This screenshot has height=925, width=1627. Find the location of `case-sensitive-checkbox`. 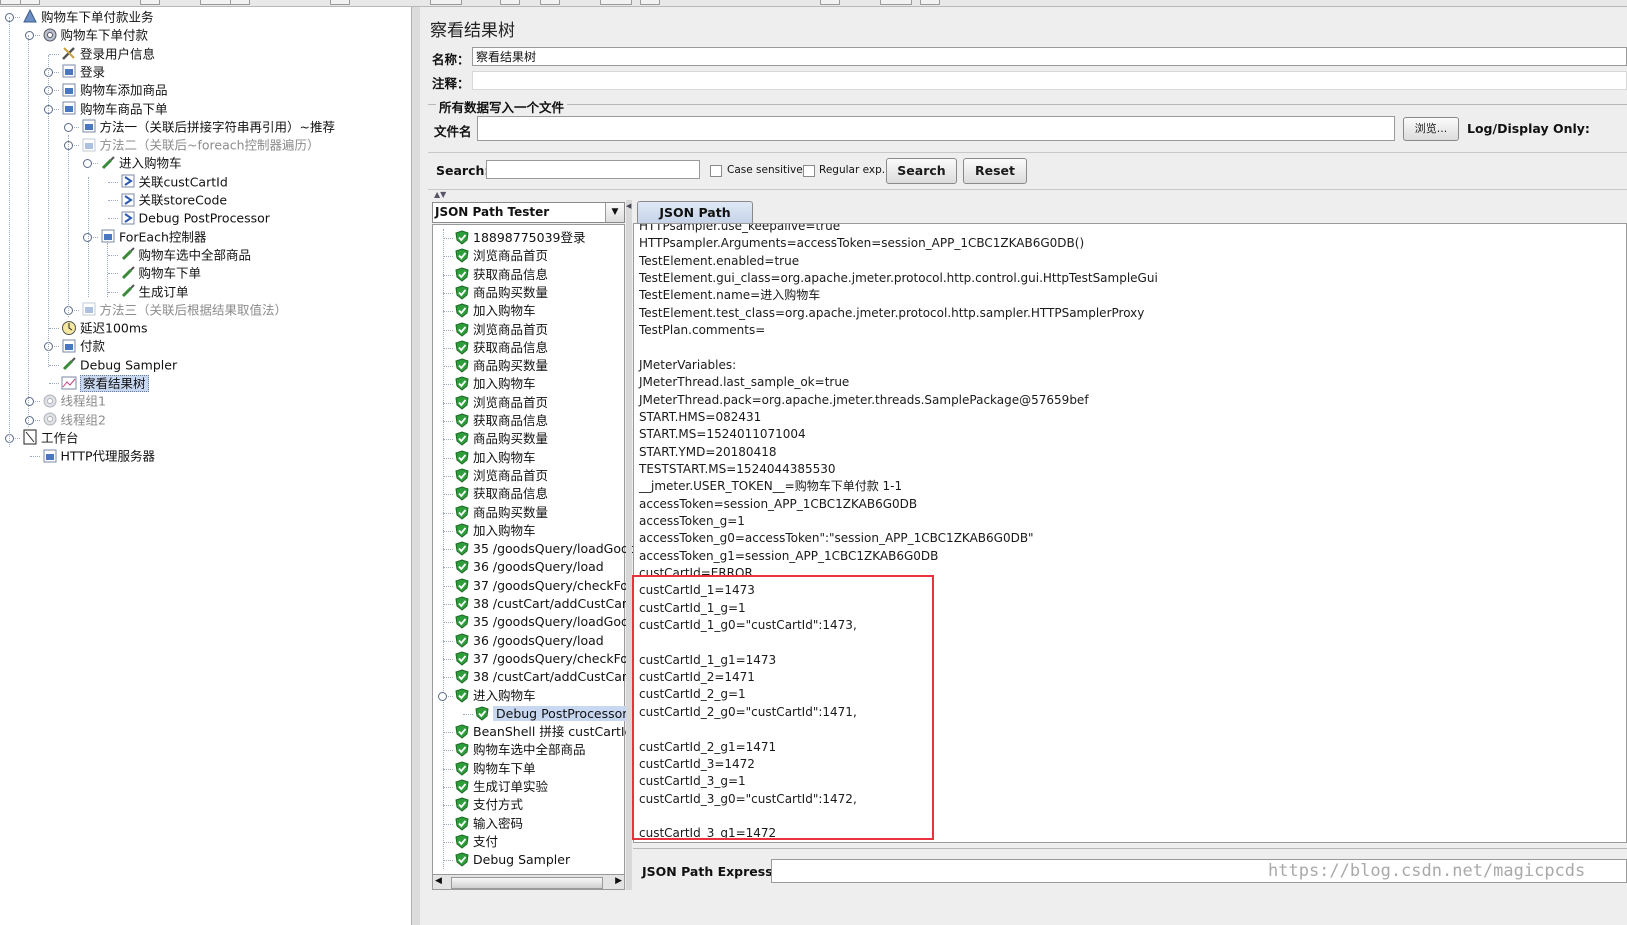

case-sensitive-checkbox is located at coordinates (716, 171).